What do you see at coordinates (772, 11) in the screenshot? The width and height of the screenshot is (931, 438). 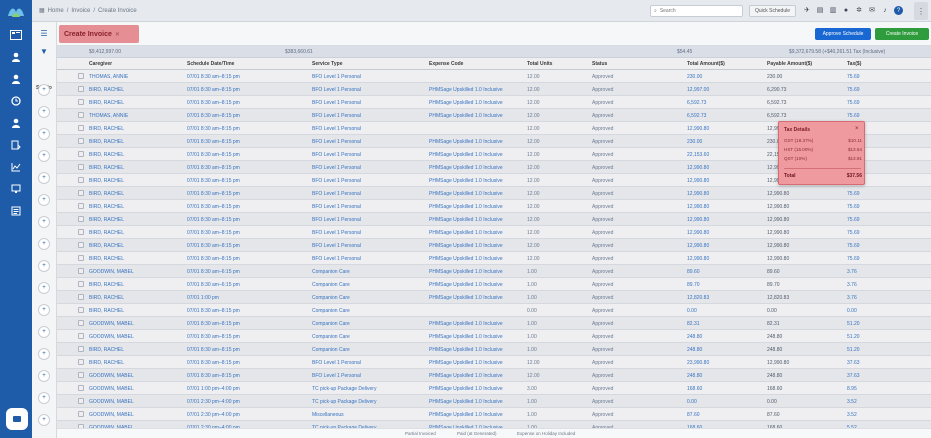 I see `quick-schedule-button: Quick Schedule` at bounding box center [772, 11].